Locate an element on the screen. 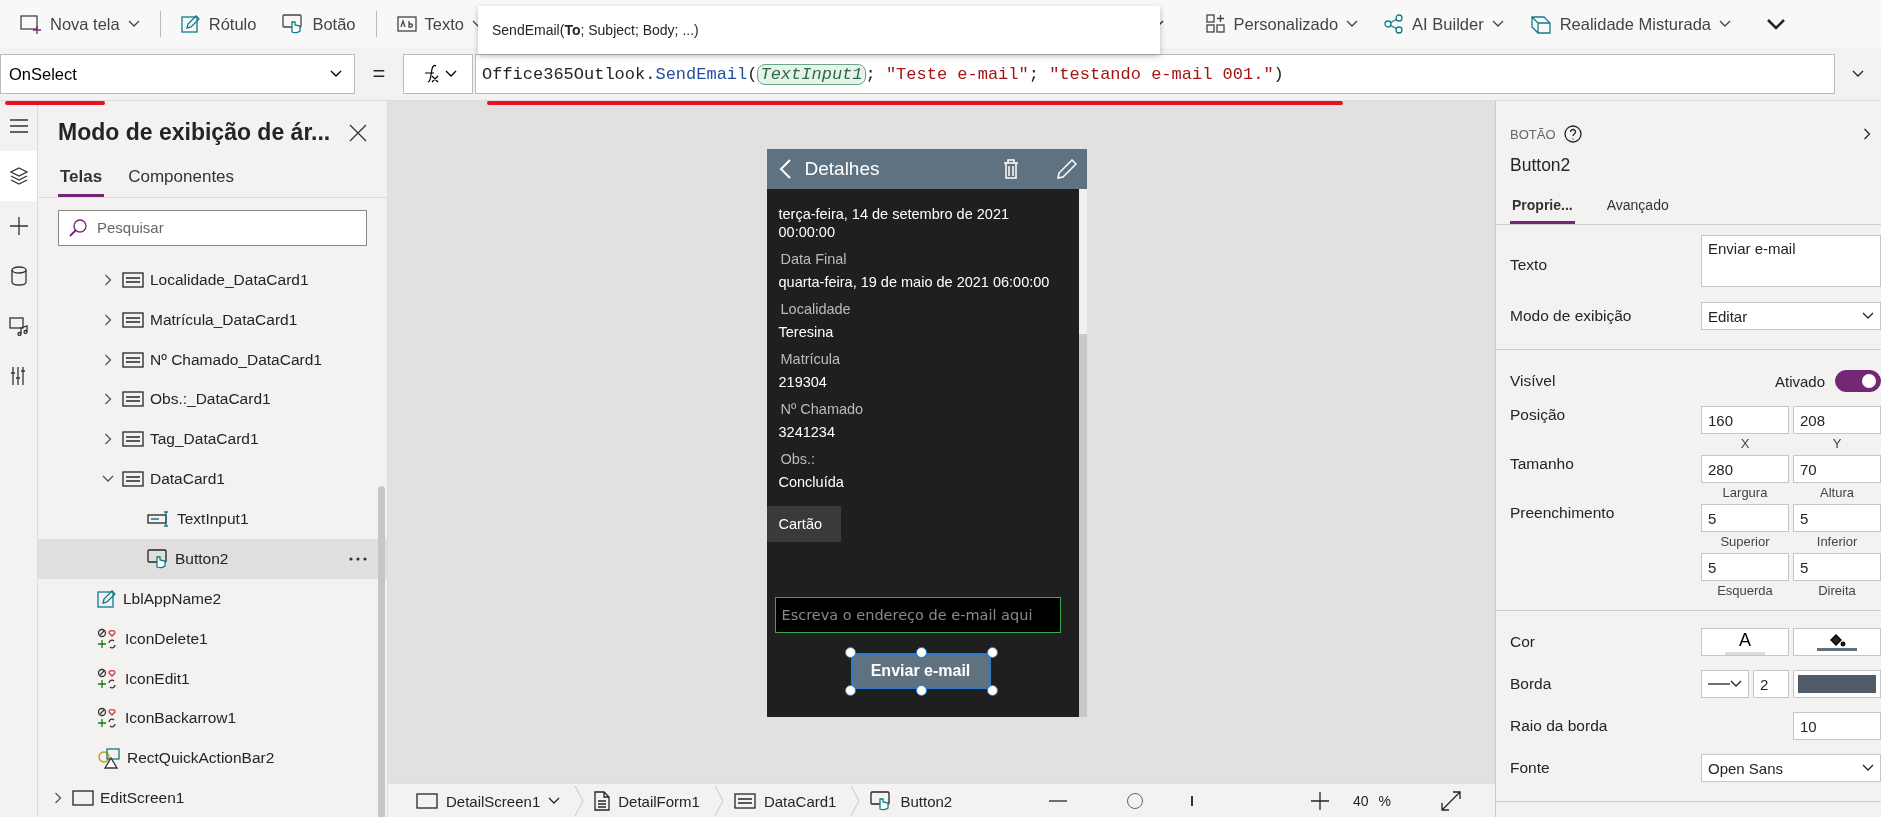 Image resolution: width=1881 pixels, height=817 pixels. dropdown: Editar is located at coordinates (1791, 316).